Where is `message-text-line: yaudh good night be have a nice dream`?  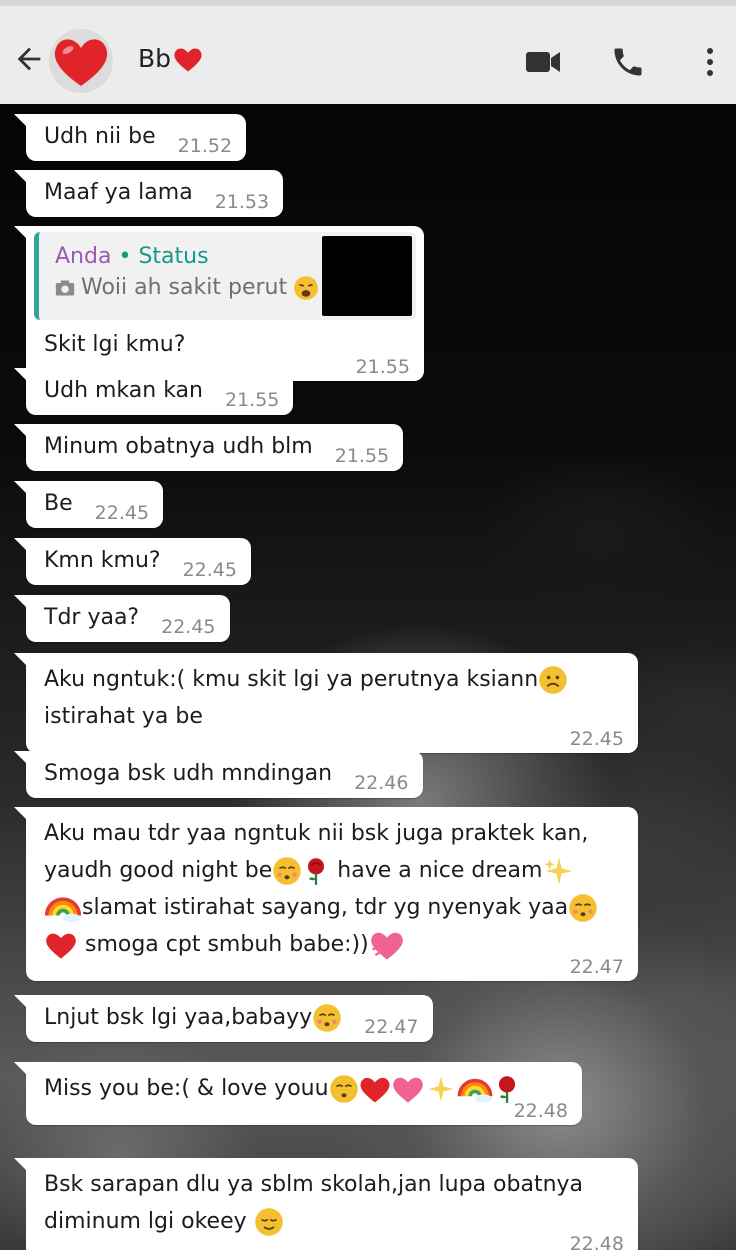
message-text-line: yaudh good night be have a nice dream is located at coordinates (334, 870).